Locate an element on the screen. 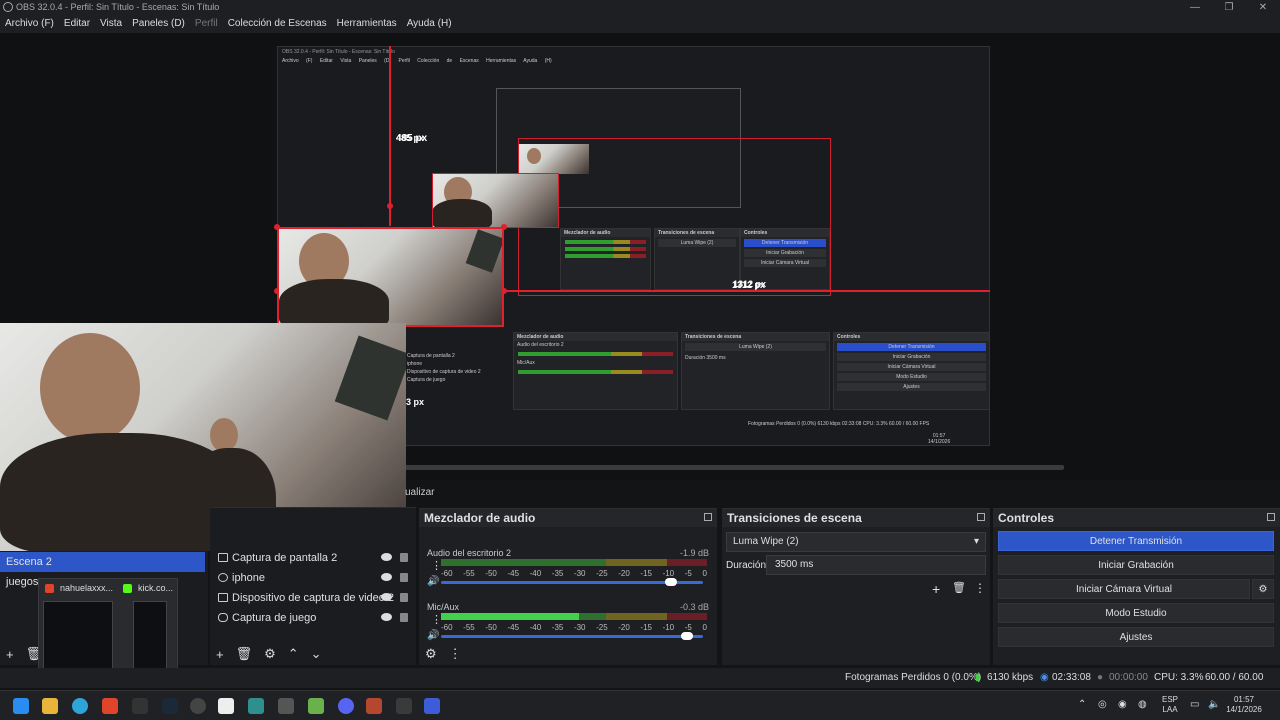 The image size is (1280, 720). edge-icon is located at coordinates (80, 706).